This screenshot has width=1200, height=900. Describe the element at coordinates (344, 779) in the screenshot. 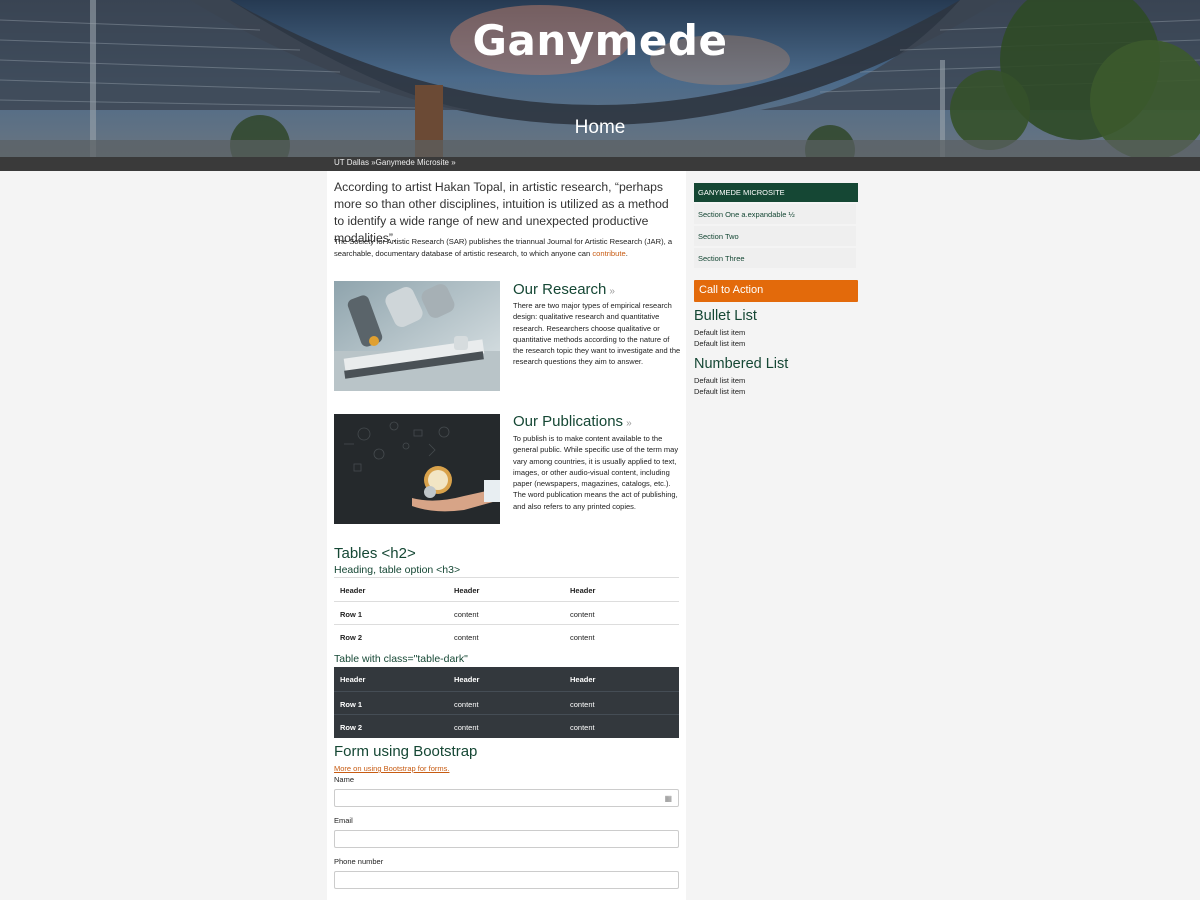

I see `name-label: Name` at that location.